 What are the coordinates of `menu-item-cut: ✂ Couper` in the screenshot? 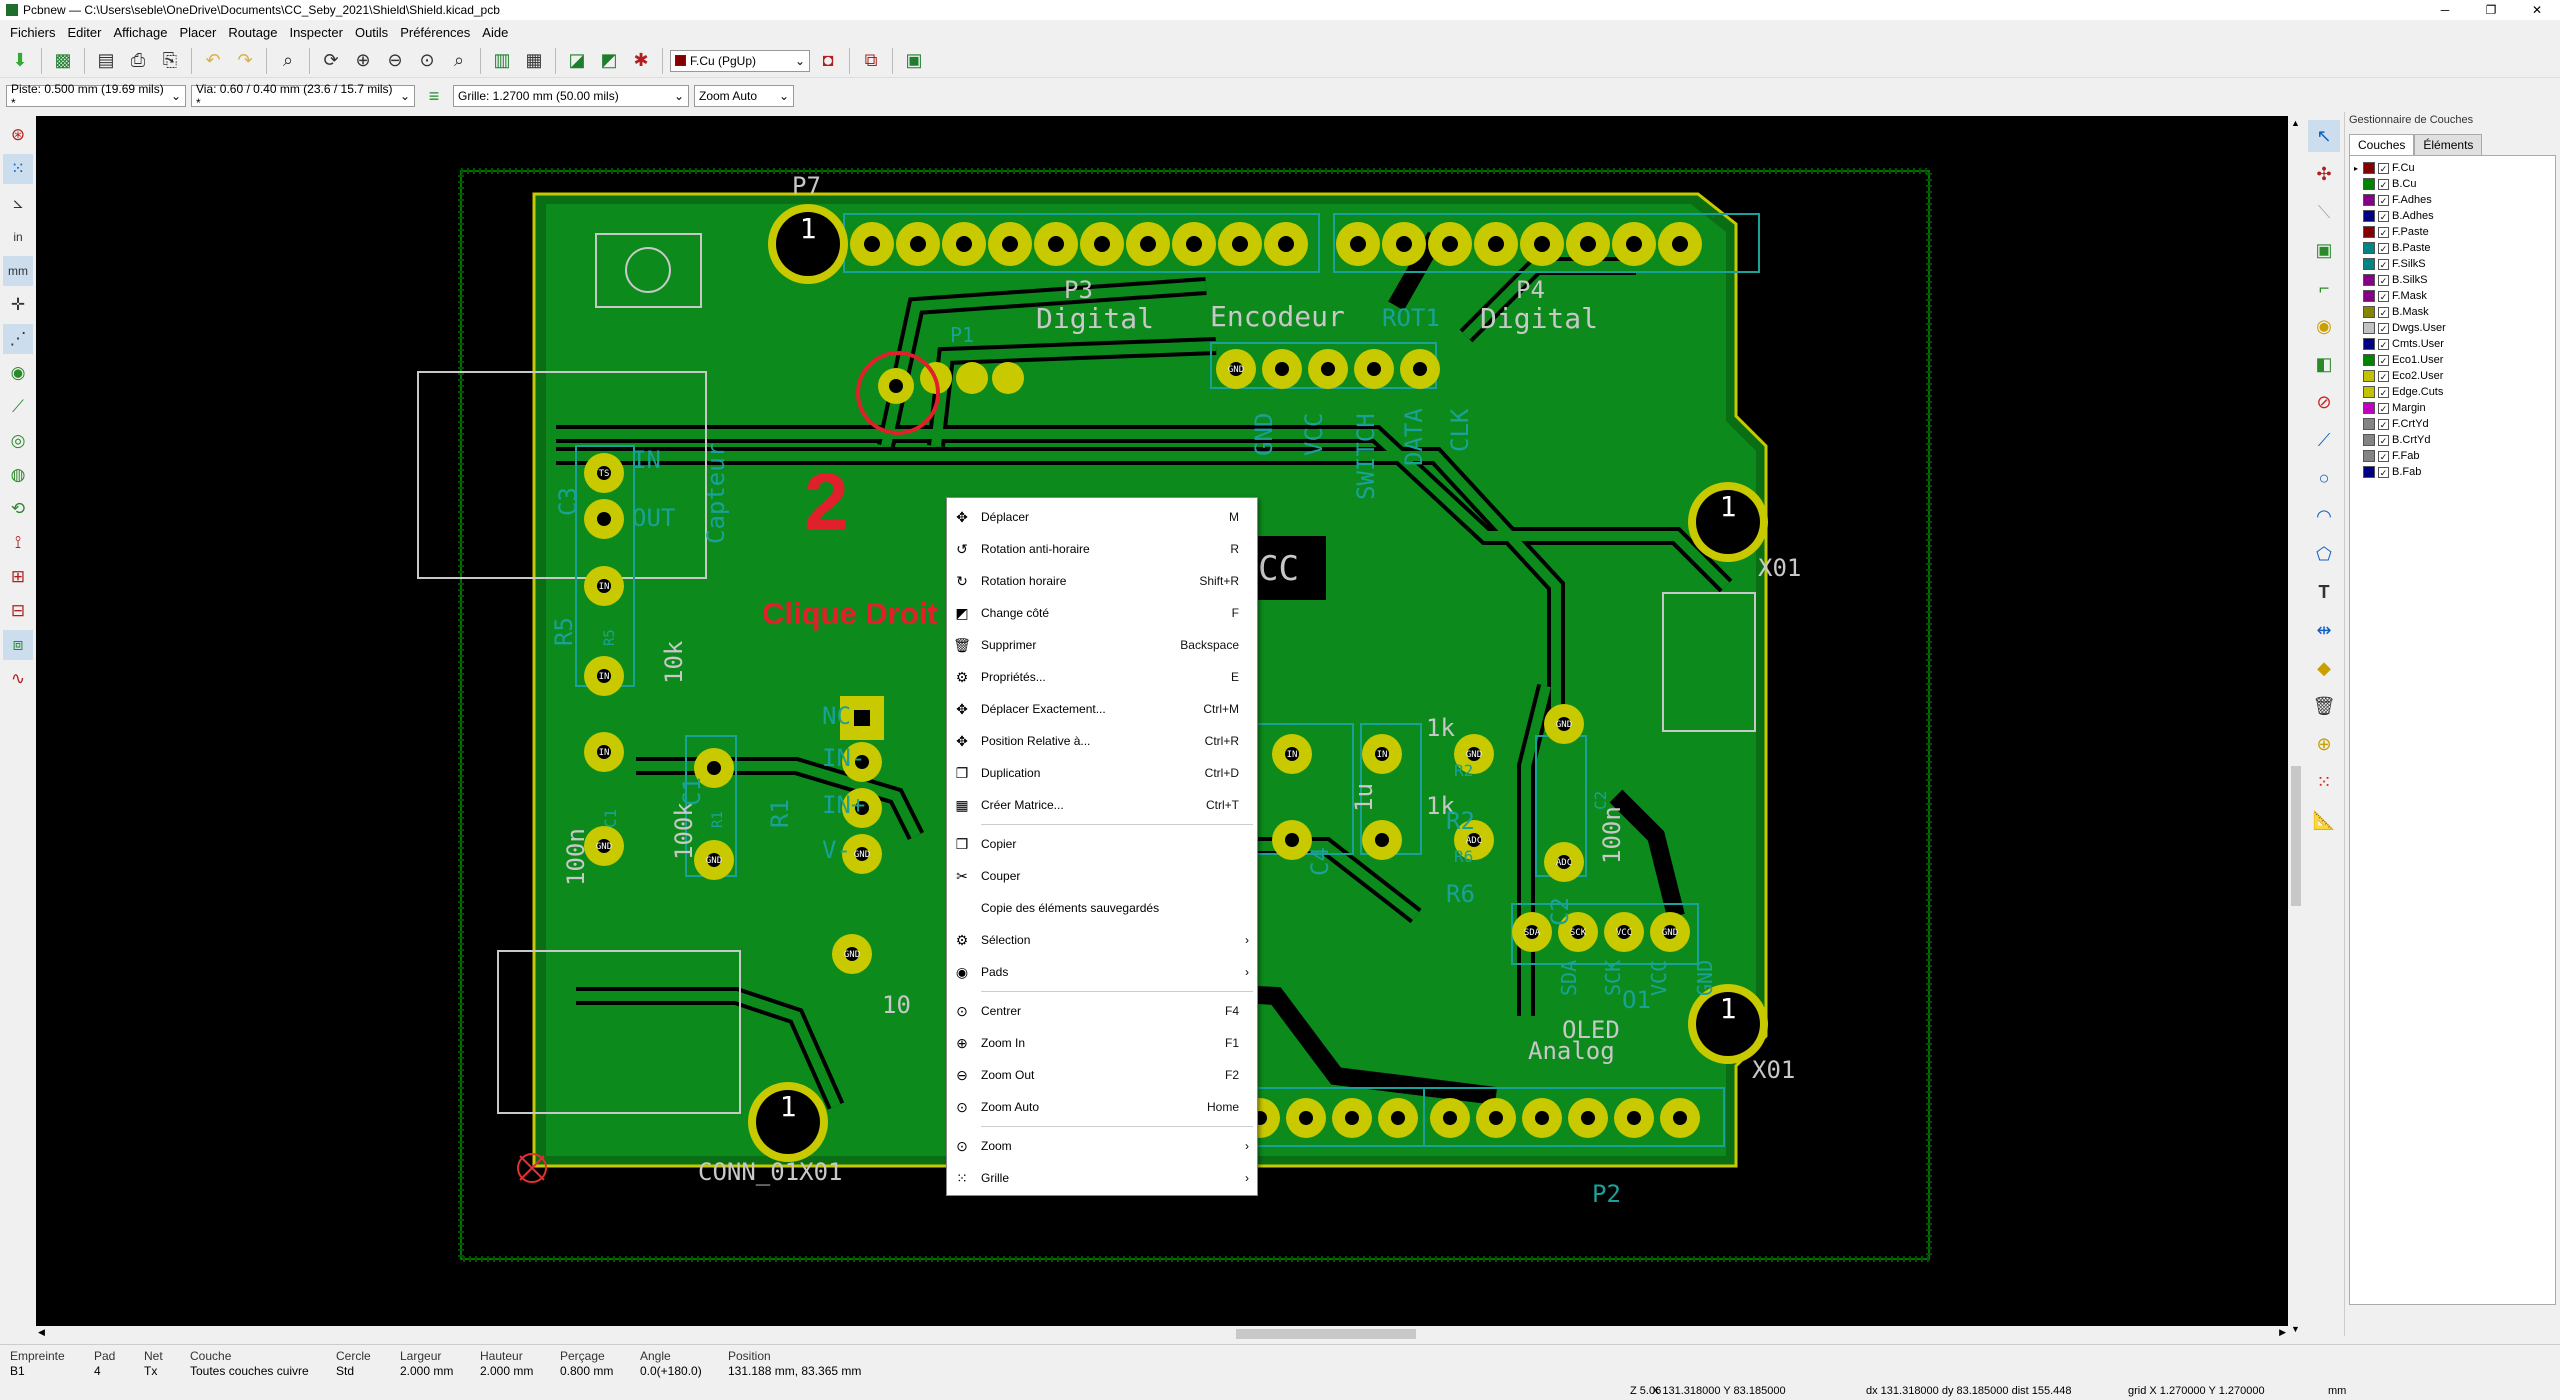 It's located at (1102, 876).